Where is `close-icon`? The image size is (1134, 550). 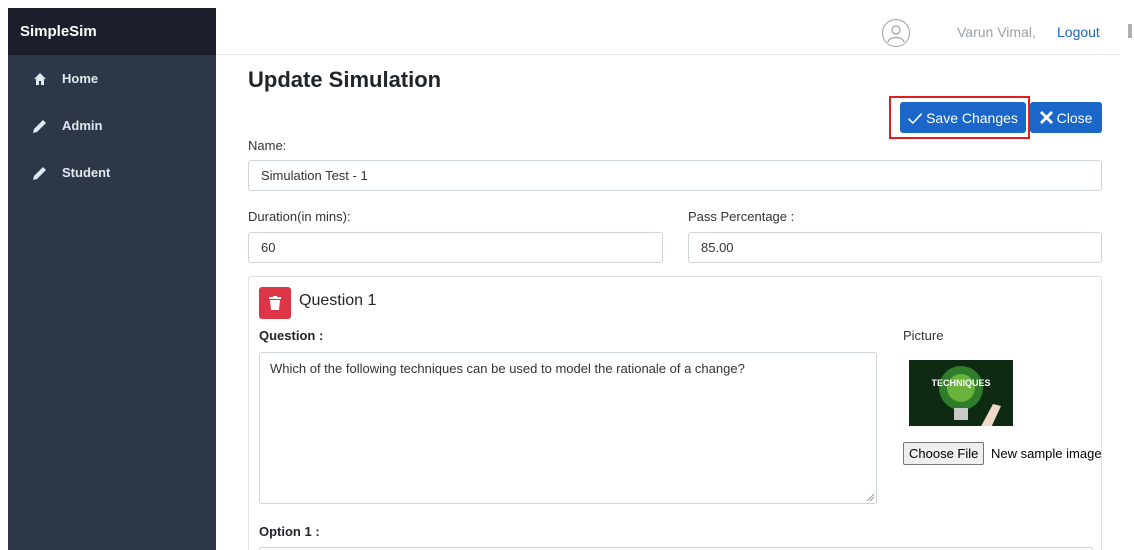 close-icon is located at coordinates (1046, 117).